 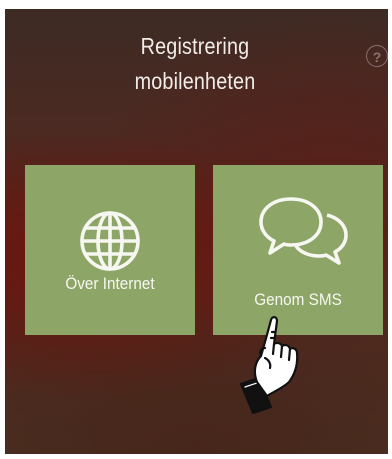 What do you see at coordinates (110, 283) in the screenshot?
I see `over-internet-label: Över Internet` at bounding box center [110, 283].